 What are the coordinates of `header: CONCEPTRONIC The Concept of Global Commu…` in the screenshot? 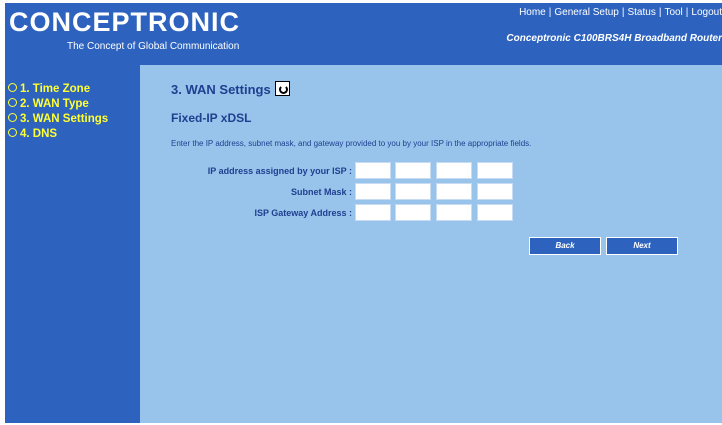 It's located at (363, 34).